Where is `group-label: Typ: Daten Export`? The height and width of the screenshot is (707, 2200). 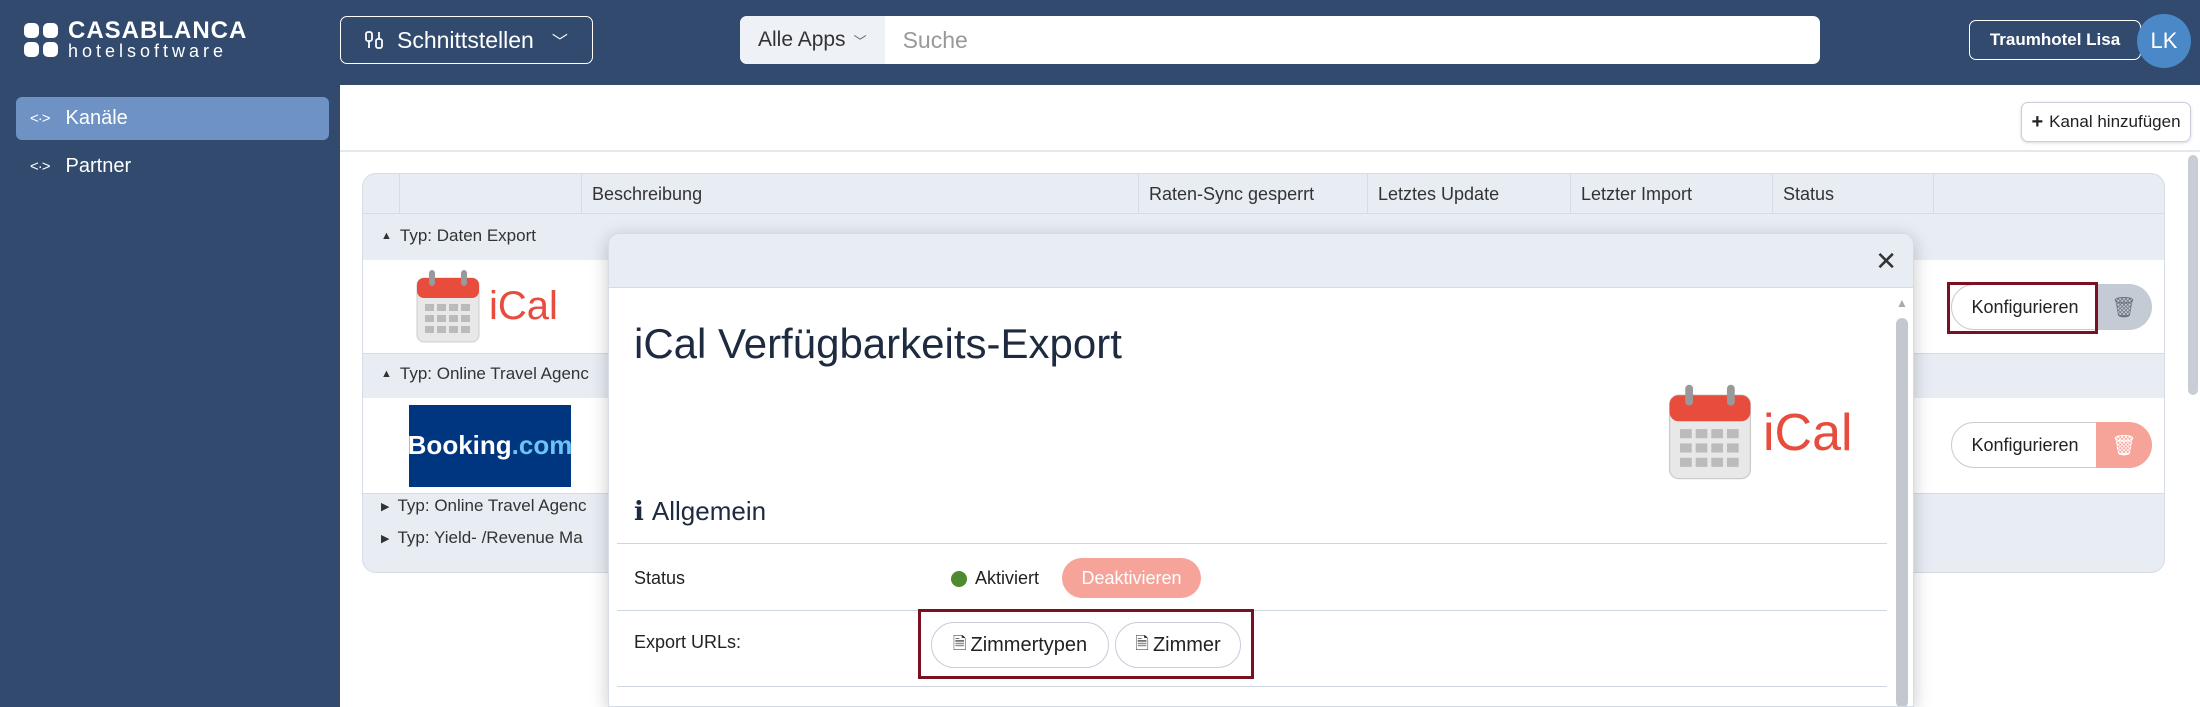 group-label: Typ: Daten Export is located at coordinates (467, 235).